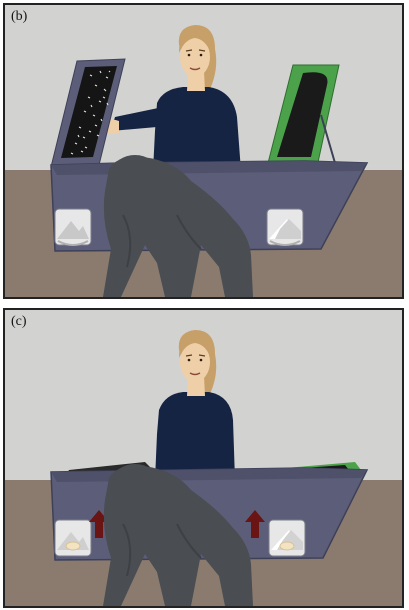 This screenshot has height=610, width=409. I want to click on panel-label-c: (c), so click(19, 321).